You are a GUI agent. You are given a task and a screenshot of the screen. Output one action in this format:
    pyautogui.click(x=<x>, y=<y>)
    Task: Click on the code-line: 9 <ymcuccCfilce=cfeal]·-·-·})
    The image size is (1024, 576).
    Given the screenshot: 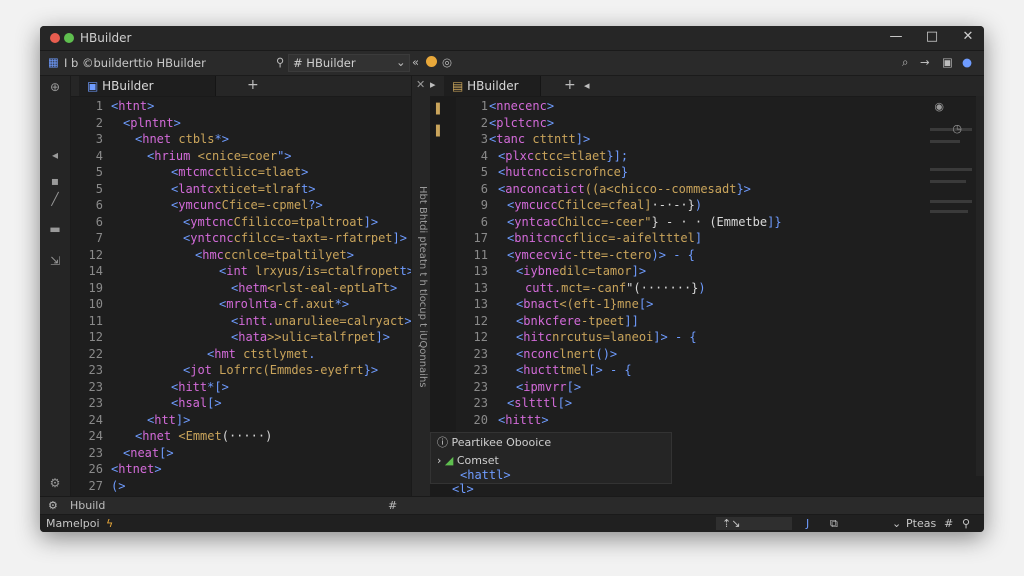 What is the action you would take?
    pyautogui.click(x=706, y=205)
    